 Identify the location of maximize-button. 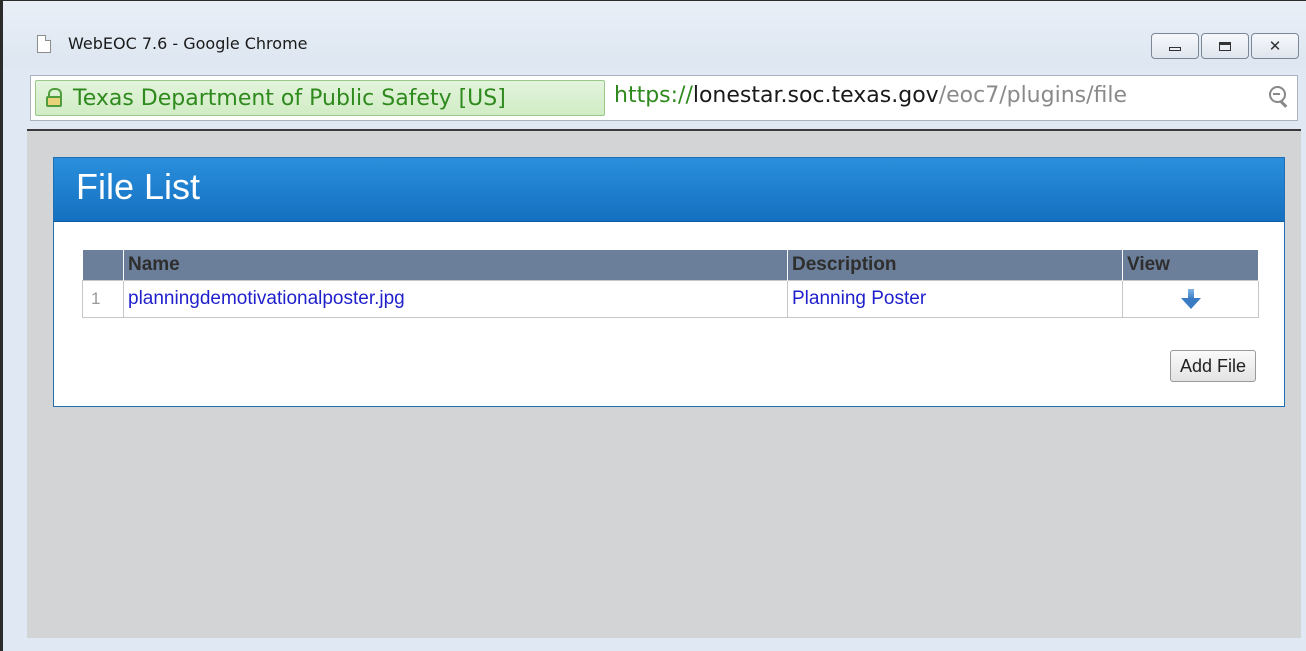
(1225, 46).